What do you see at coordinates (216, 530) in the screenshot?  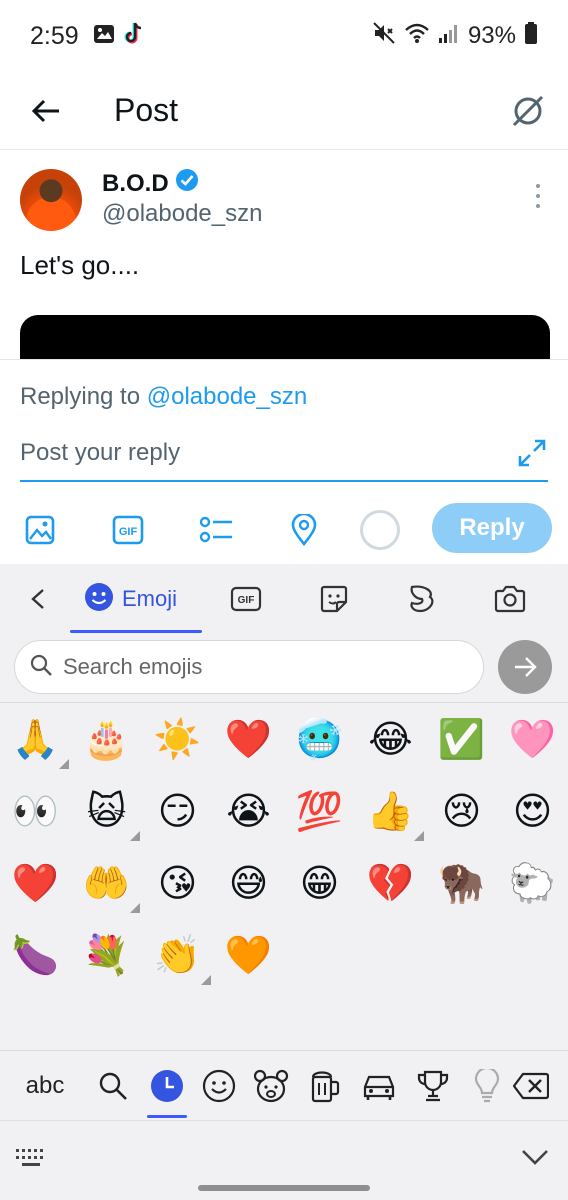 I see `poll-icon` at bounding box center [216, 530].